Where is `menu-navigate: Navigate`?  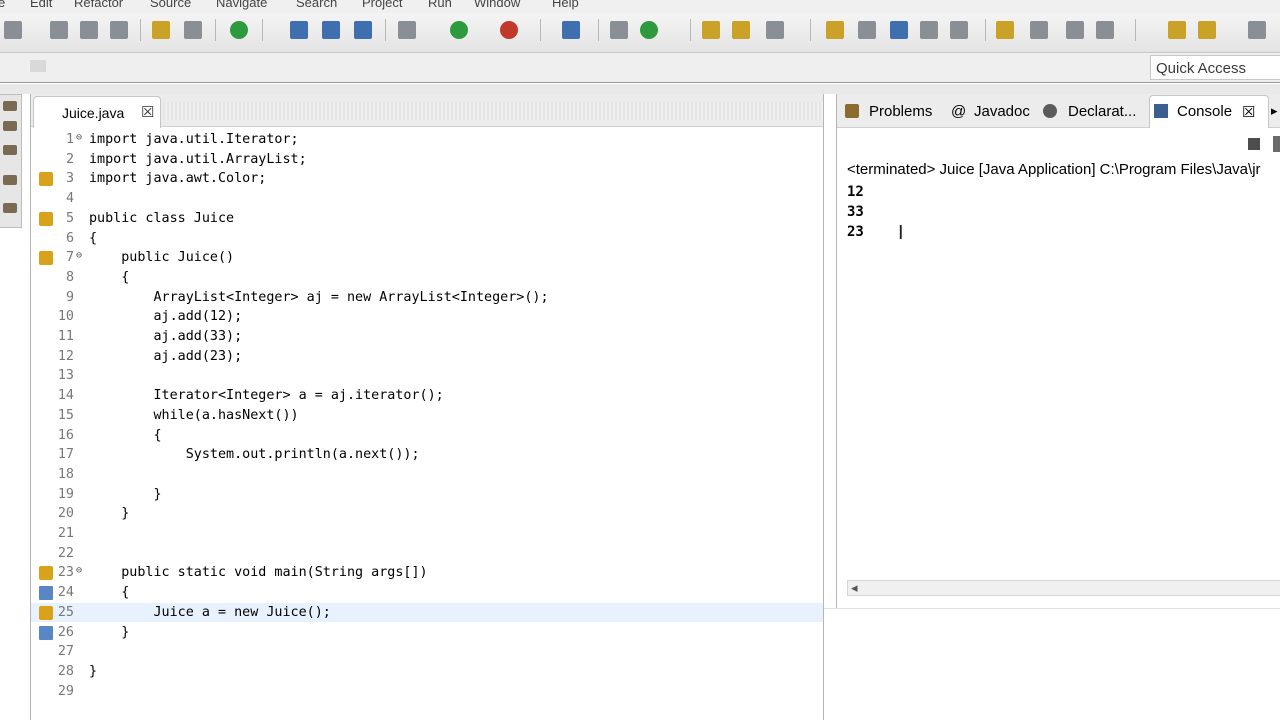 menu-navigate: Navigate is located at coordinates (241, 5).